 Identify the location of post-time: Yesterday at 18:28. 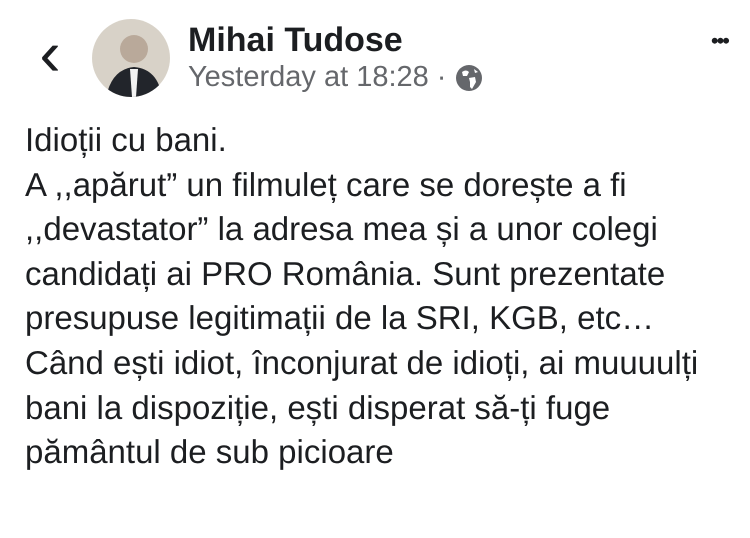
(308, 77).